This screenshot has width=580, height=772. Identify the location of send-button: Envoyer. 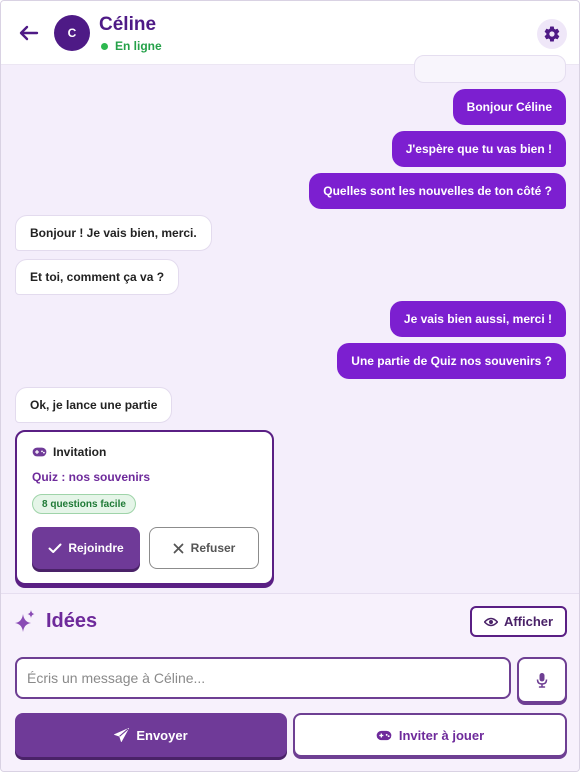
(151, 735).